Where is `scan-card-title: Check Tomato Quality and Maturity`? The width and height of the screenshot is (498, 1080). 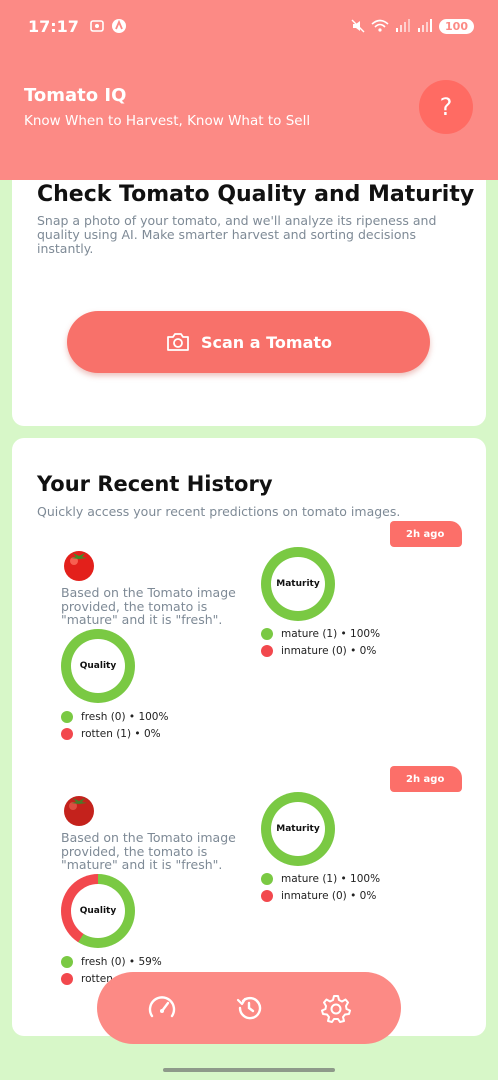
scan-card-title: Check Tomato Quality and Maturity is located at coordinates (256, 194).